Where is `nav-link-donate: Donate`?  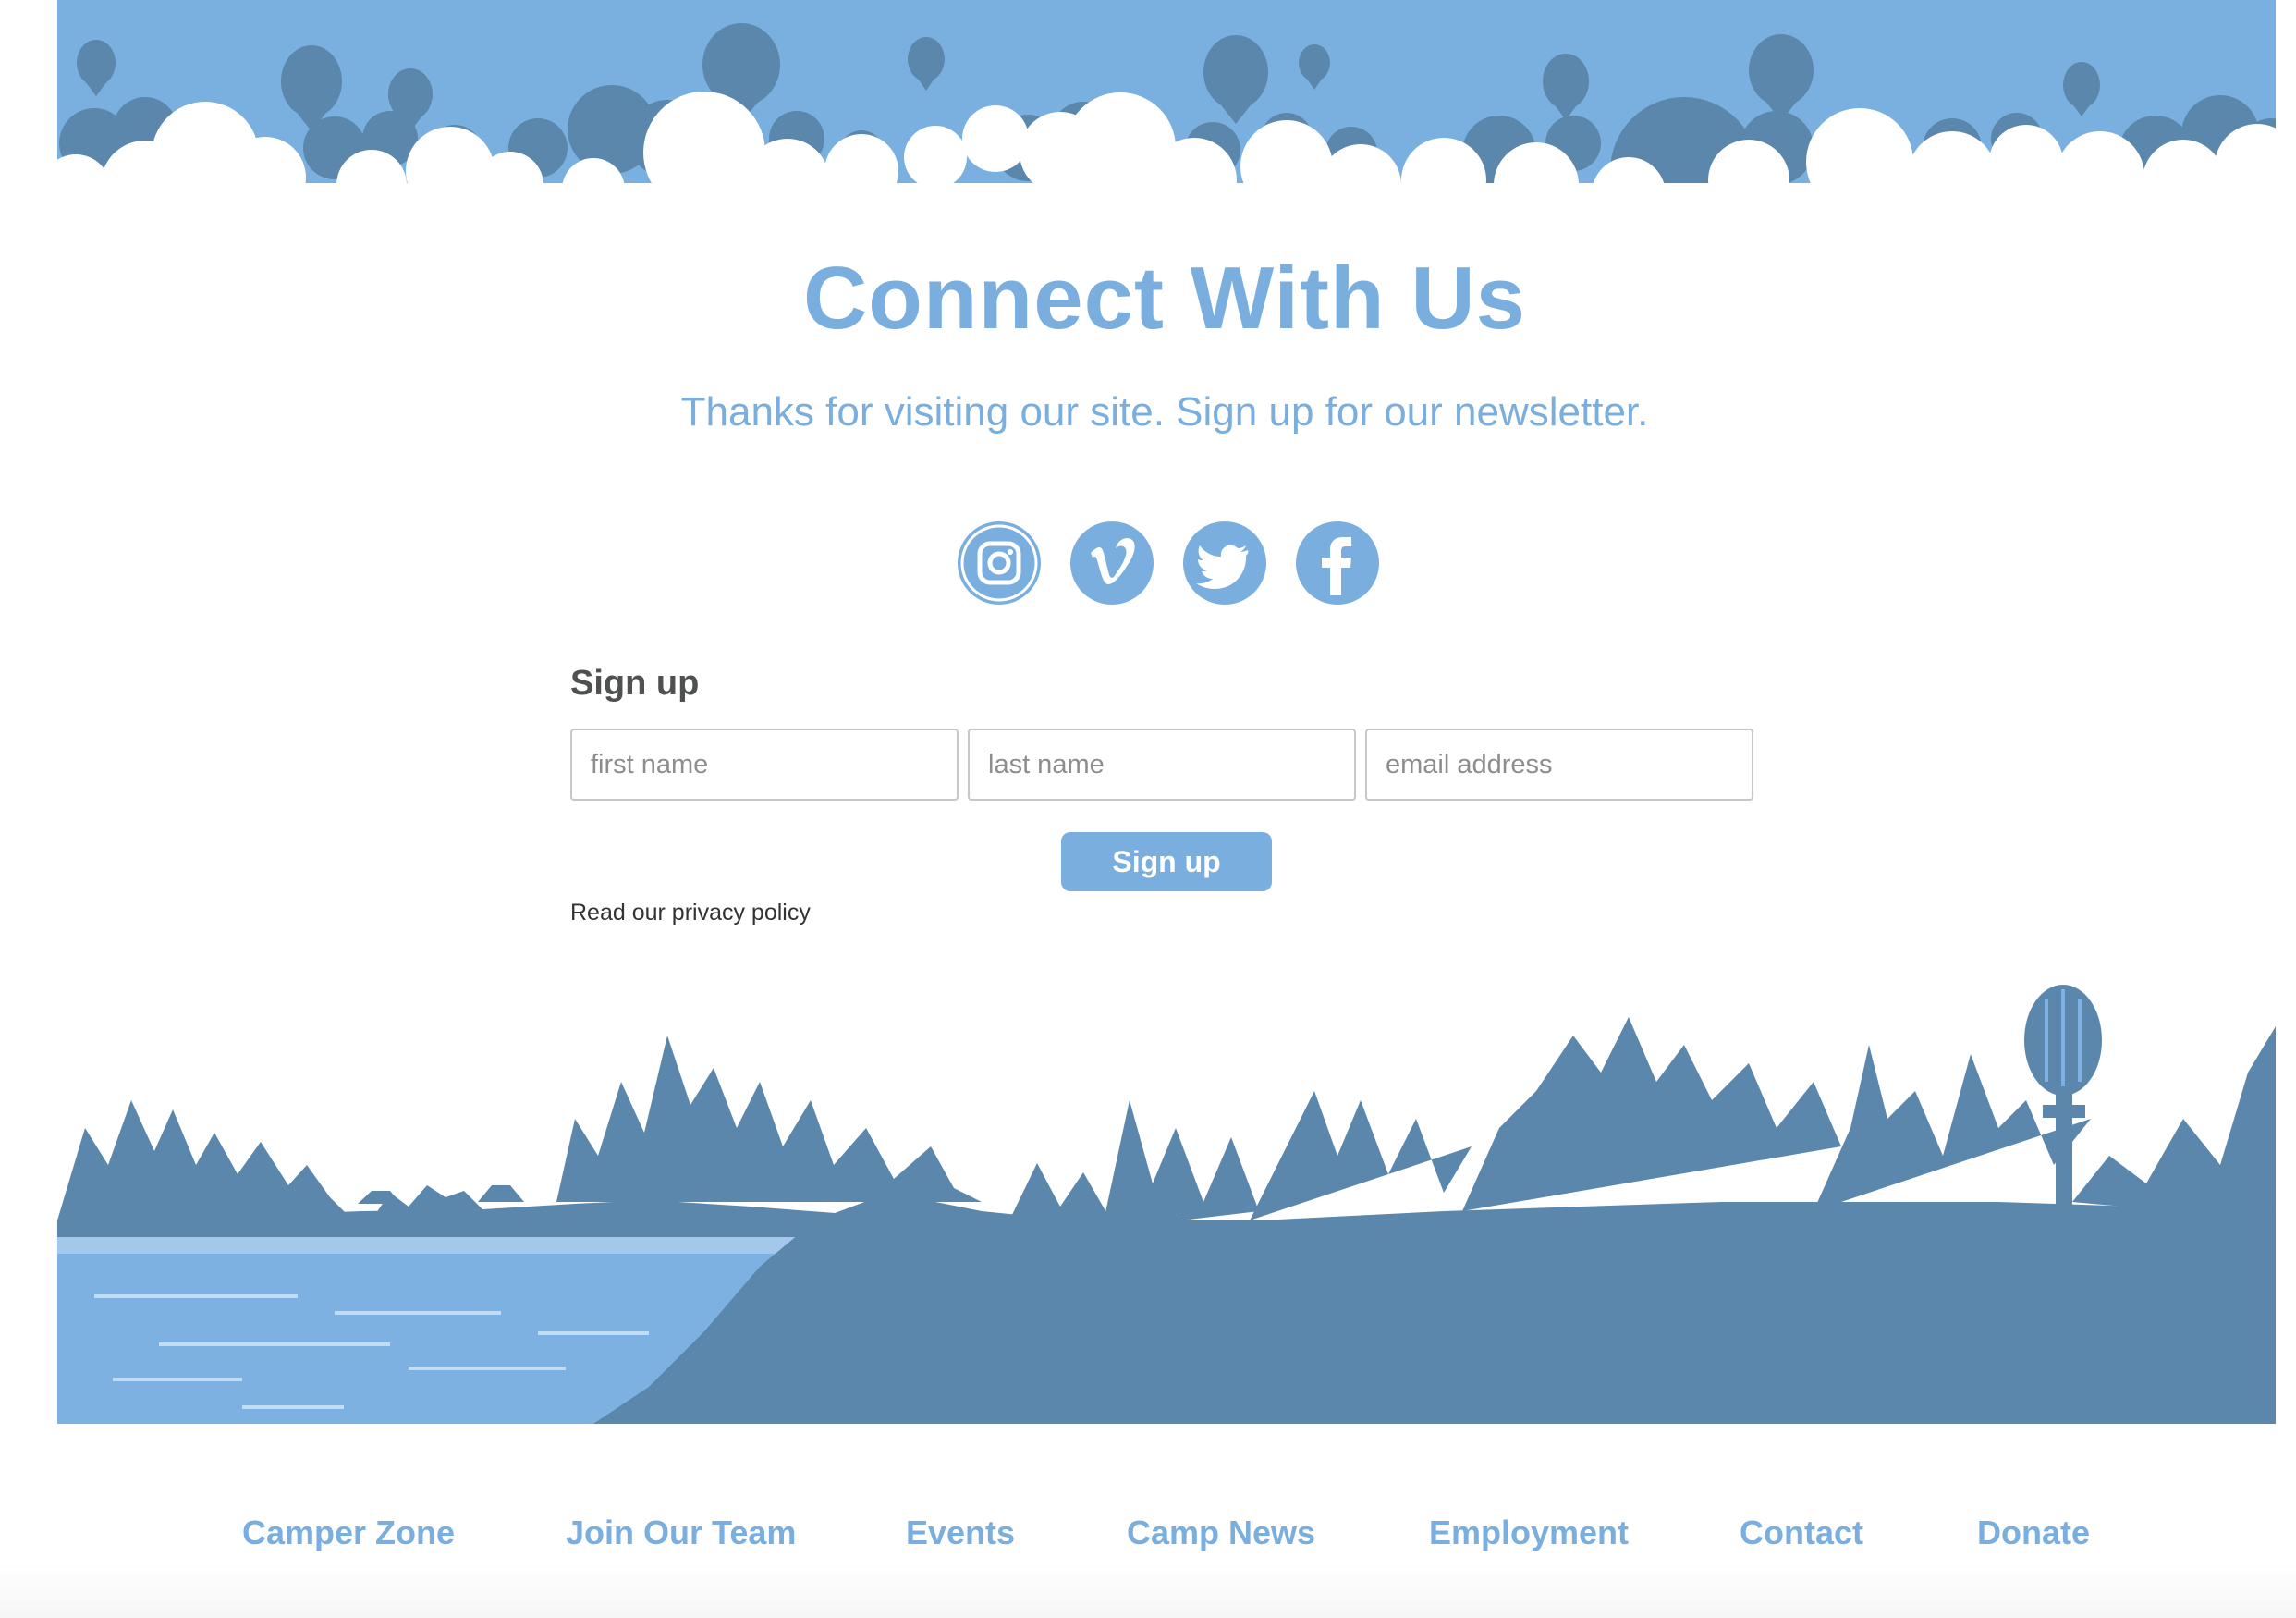 nav-link-donate: Donate is located at coordinates (2034, 1533).